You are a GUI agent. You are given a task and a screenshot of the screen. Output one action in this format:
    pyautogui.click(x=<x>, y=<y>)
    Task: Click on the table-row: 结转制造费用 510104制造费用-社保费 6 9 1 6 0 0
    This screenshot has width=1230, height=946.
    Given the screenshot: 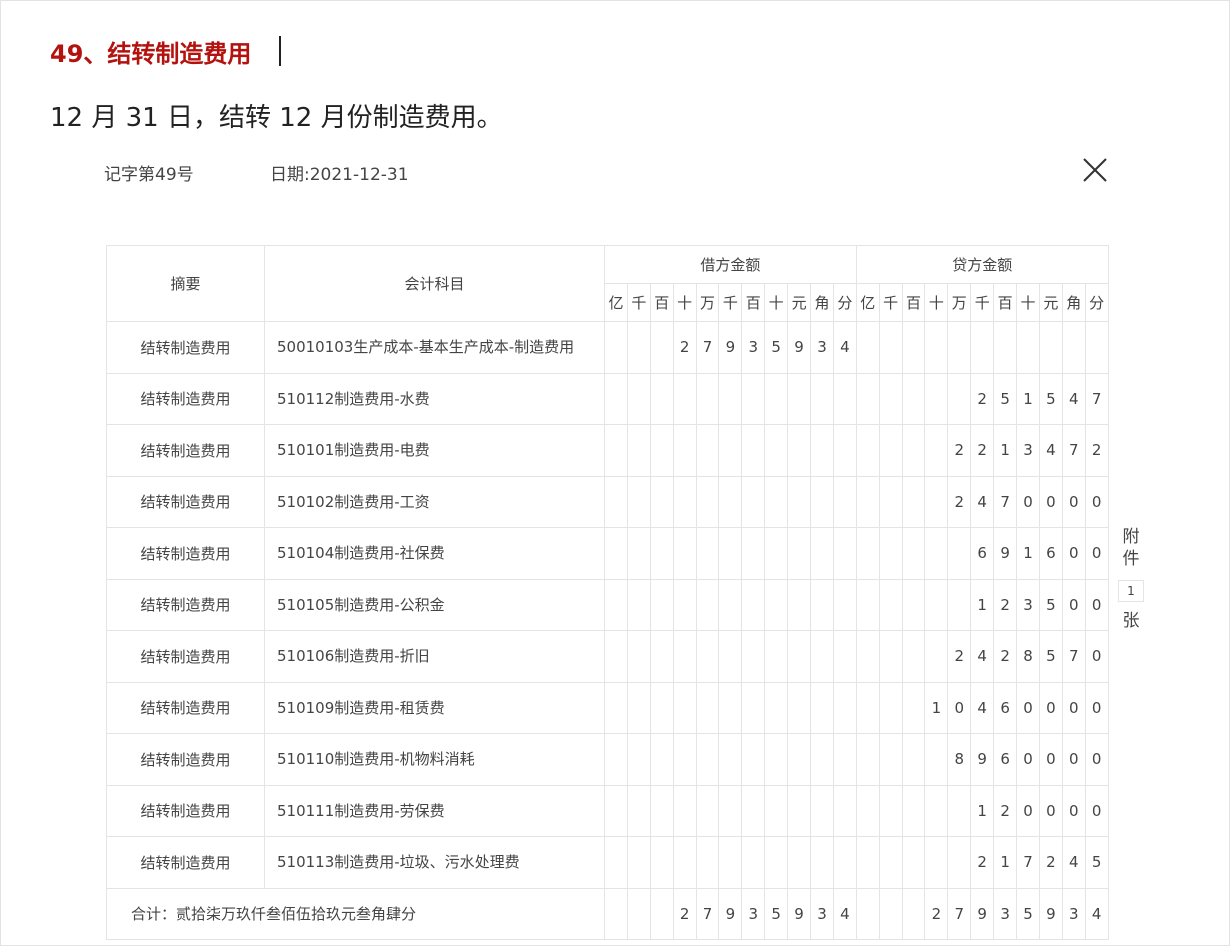 What is the action you would take?
    pyautogui.click(x=607, y=553)
    